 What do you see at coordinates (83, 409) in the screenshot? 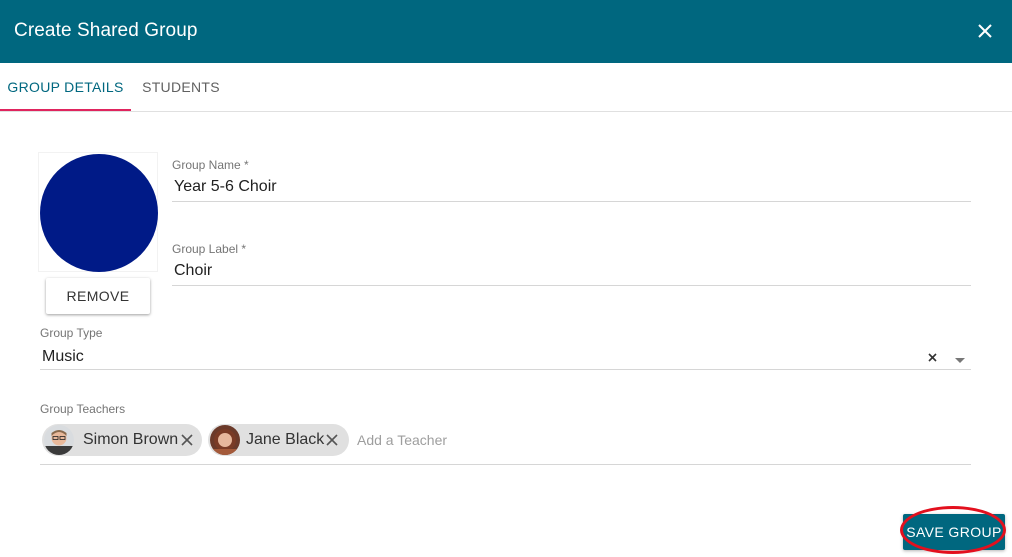
I see `group-teachers-label: Group Teachers` at bounding box center [83, 409].